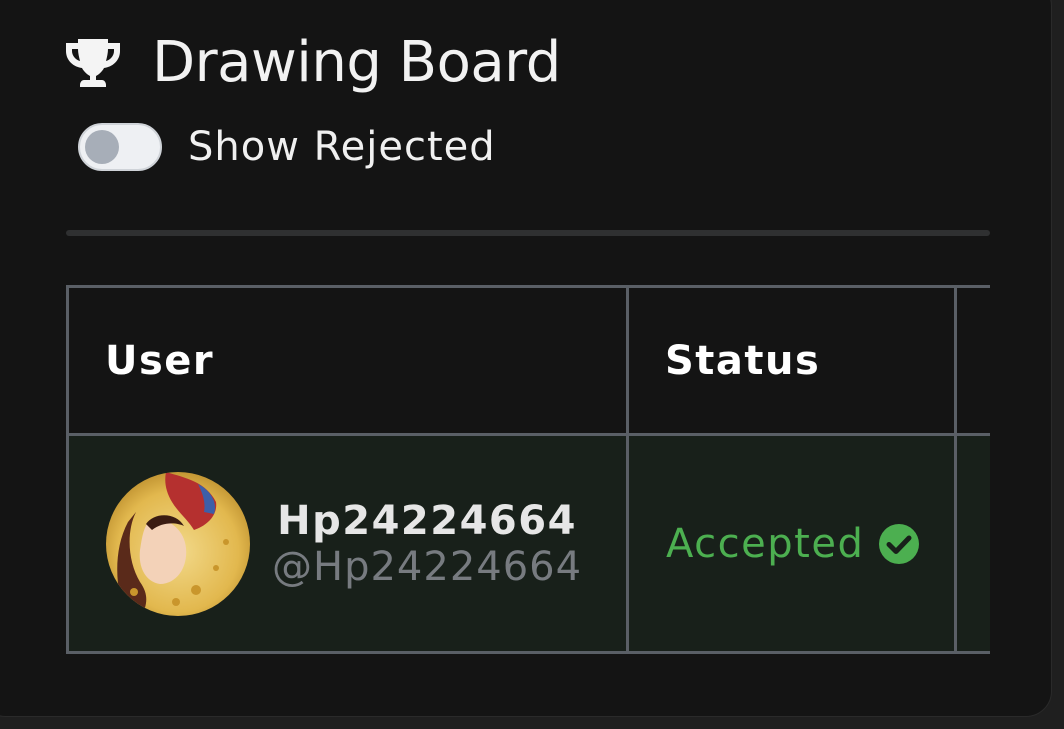  What do you see at coordinates (765, 543) in the screenshot?
I see `status-label: Accepted` at bounding box center [765, 543].